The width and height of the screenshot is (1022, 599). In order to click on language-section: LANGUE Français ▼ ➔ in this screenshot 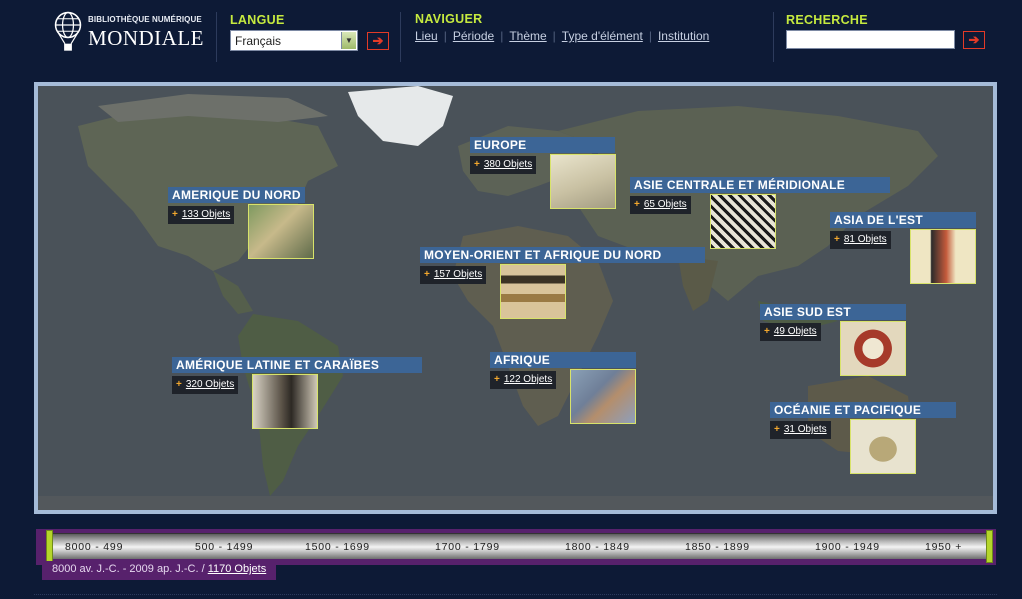, I will do `click(309, 32)`.